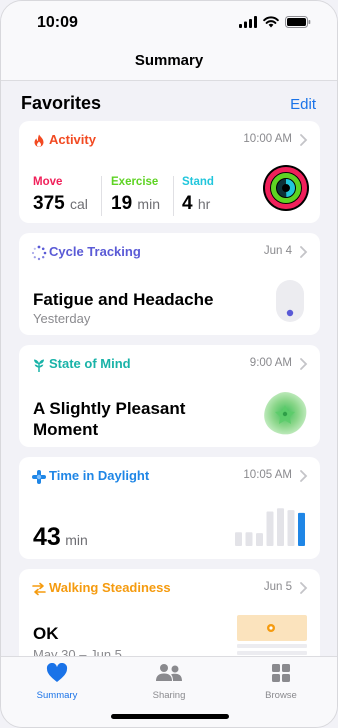 Image resolution: width=338 pixels, height=728 pixels. What do you see at coordinates (298, 22) in the screenshot?
I see `battery-icon` at bounding box center [298, 22].